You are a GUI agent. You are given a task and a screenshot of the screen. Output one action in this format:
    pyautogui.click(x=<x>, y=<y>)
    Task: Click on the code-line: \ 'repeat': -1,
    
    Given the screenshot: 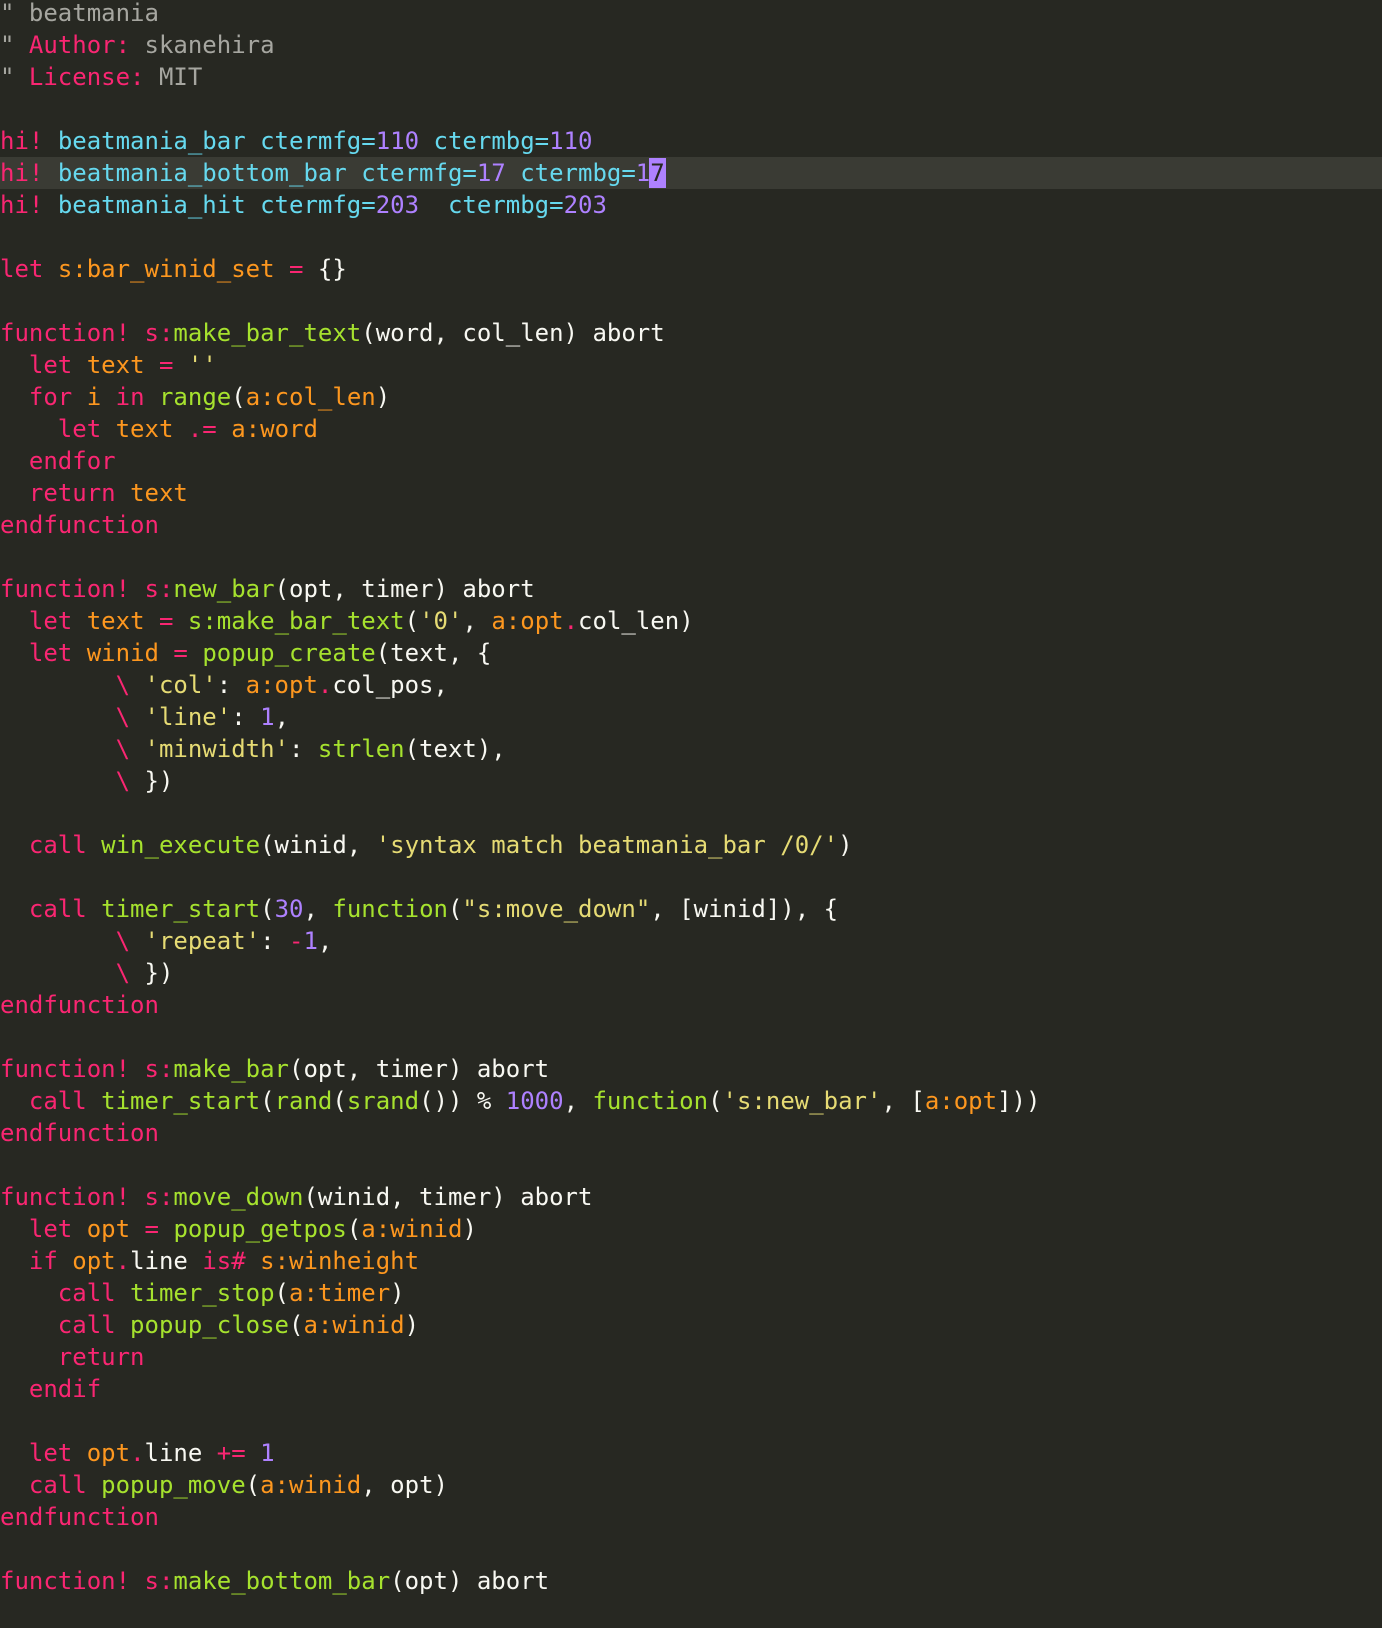 What is the action you would take?
    pyautogui.click(x=691, y=941)
    